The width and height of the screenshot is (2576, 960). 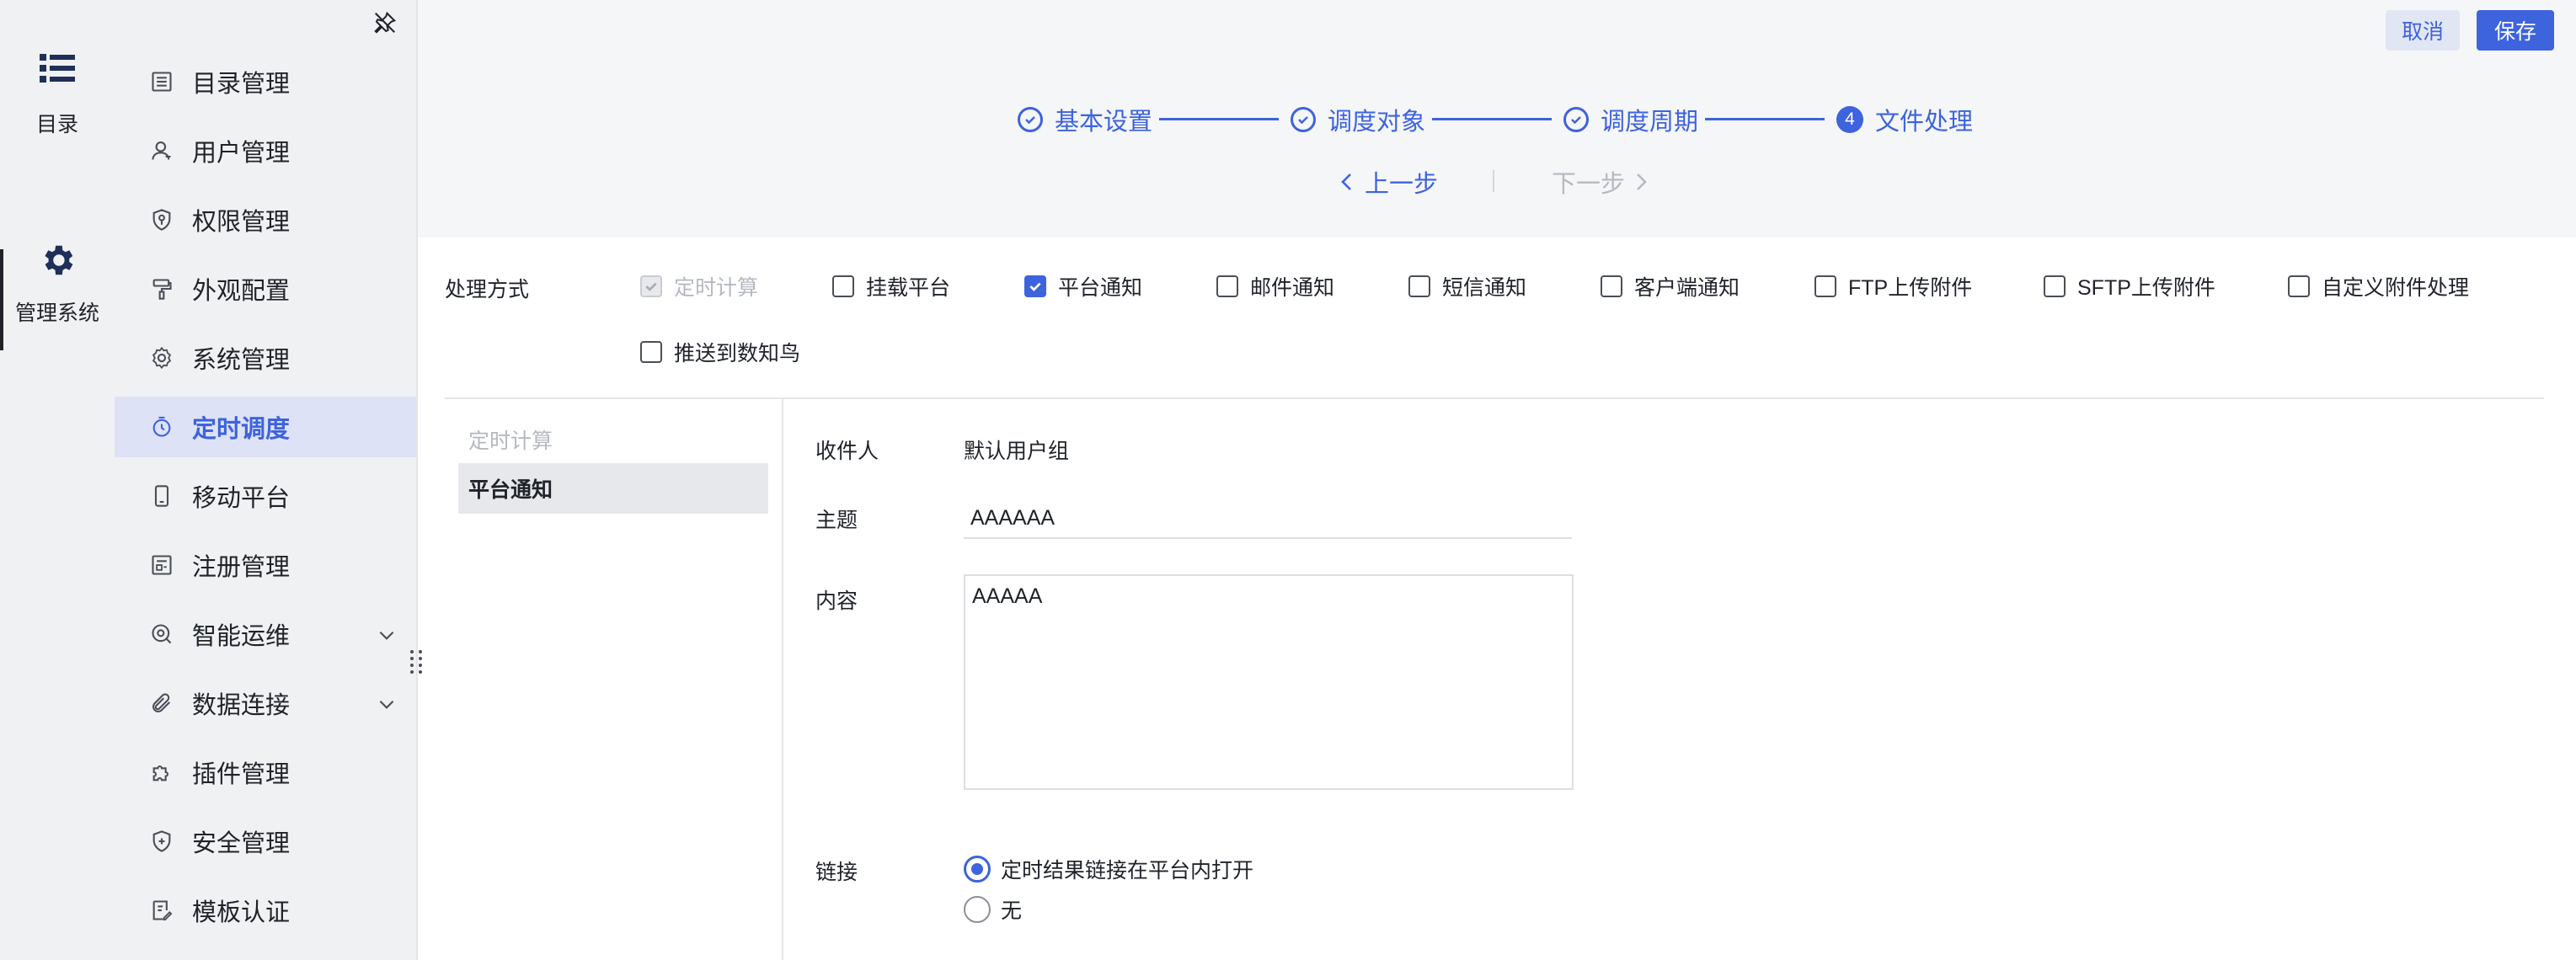 I want to click on option-label: 自定义附件处理, so click(x=2396, y=288).